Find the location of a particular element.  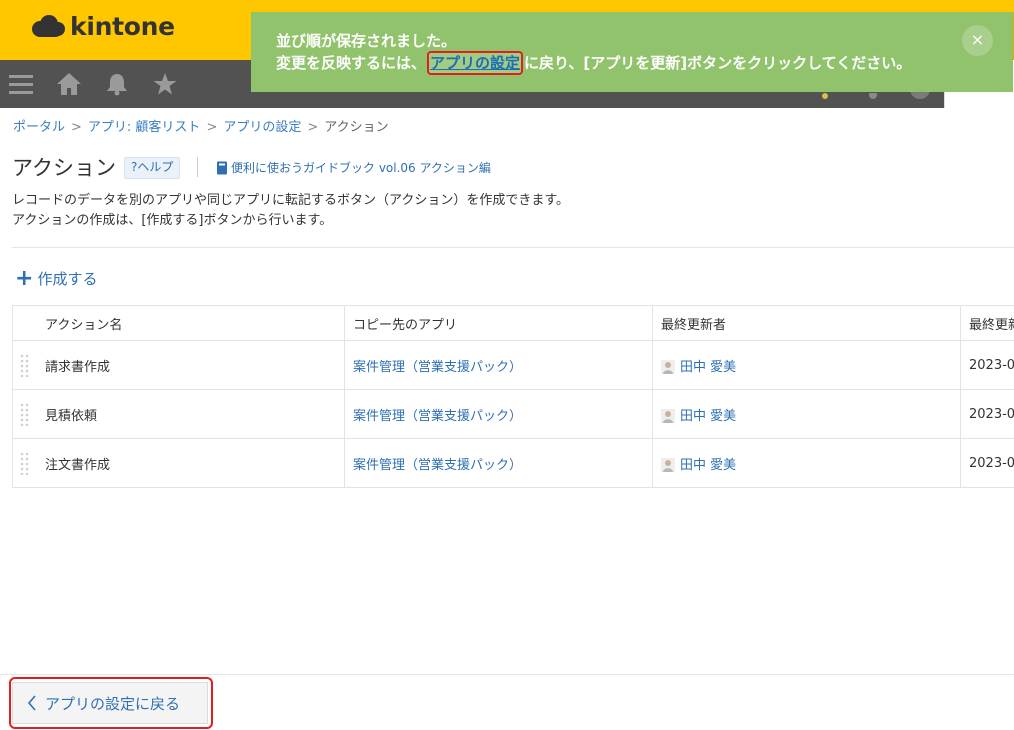

column-header-updated-at: 最終更新 is located at coordinates (987, 323).